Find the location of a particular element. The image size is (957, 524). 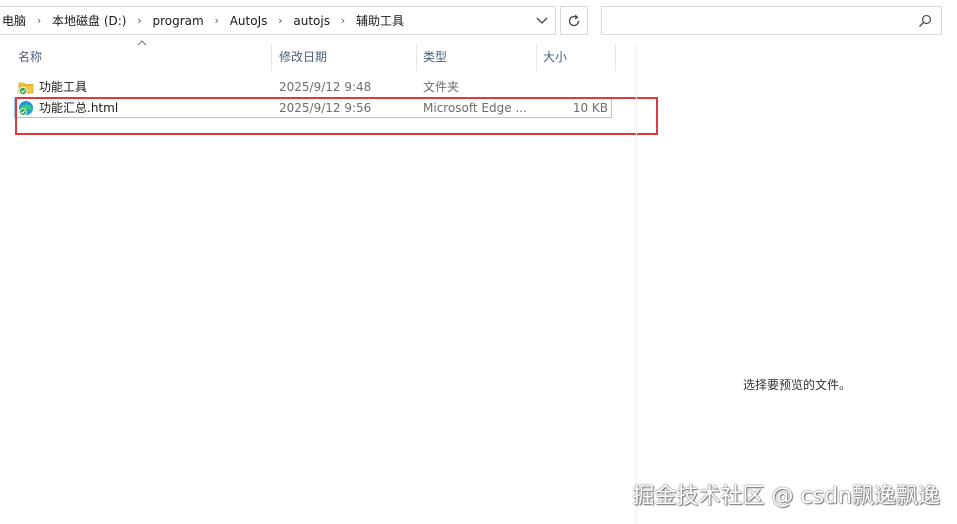

search-input is located at coordinates (771, 20).